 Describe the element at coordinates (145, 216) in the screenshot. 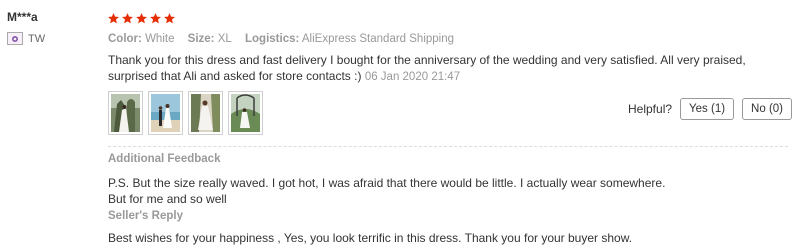

I see `seller-reply-title: Seller's Reply` at that location.